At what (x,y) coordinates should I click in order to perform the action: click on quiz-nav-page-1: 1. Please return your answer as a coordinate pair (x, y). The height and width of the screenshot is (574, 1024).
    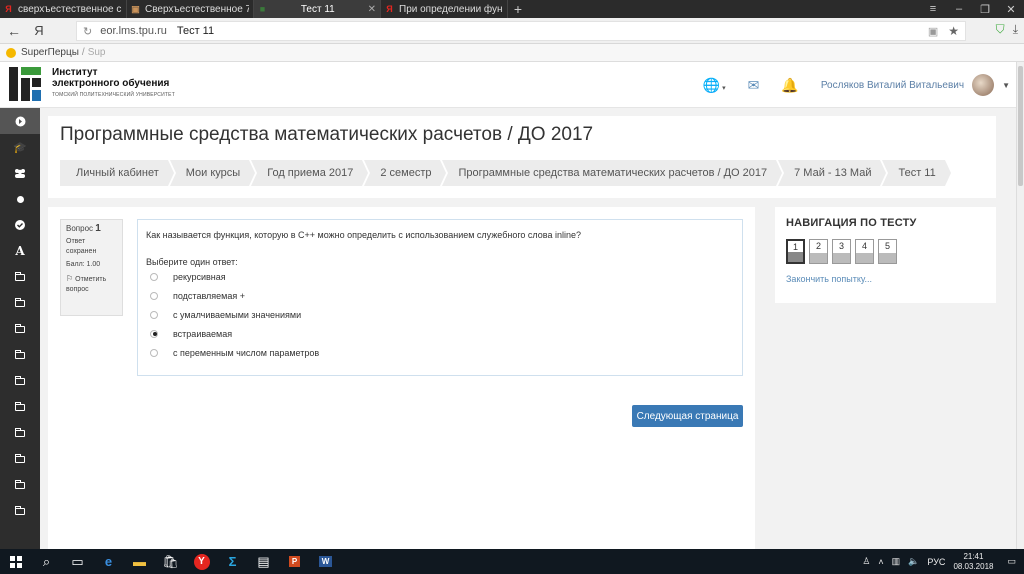
    Looking at the image, I should click on (795, 251).